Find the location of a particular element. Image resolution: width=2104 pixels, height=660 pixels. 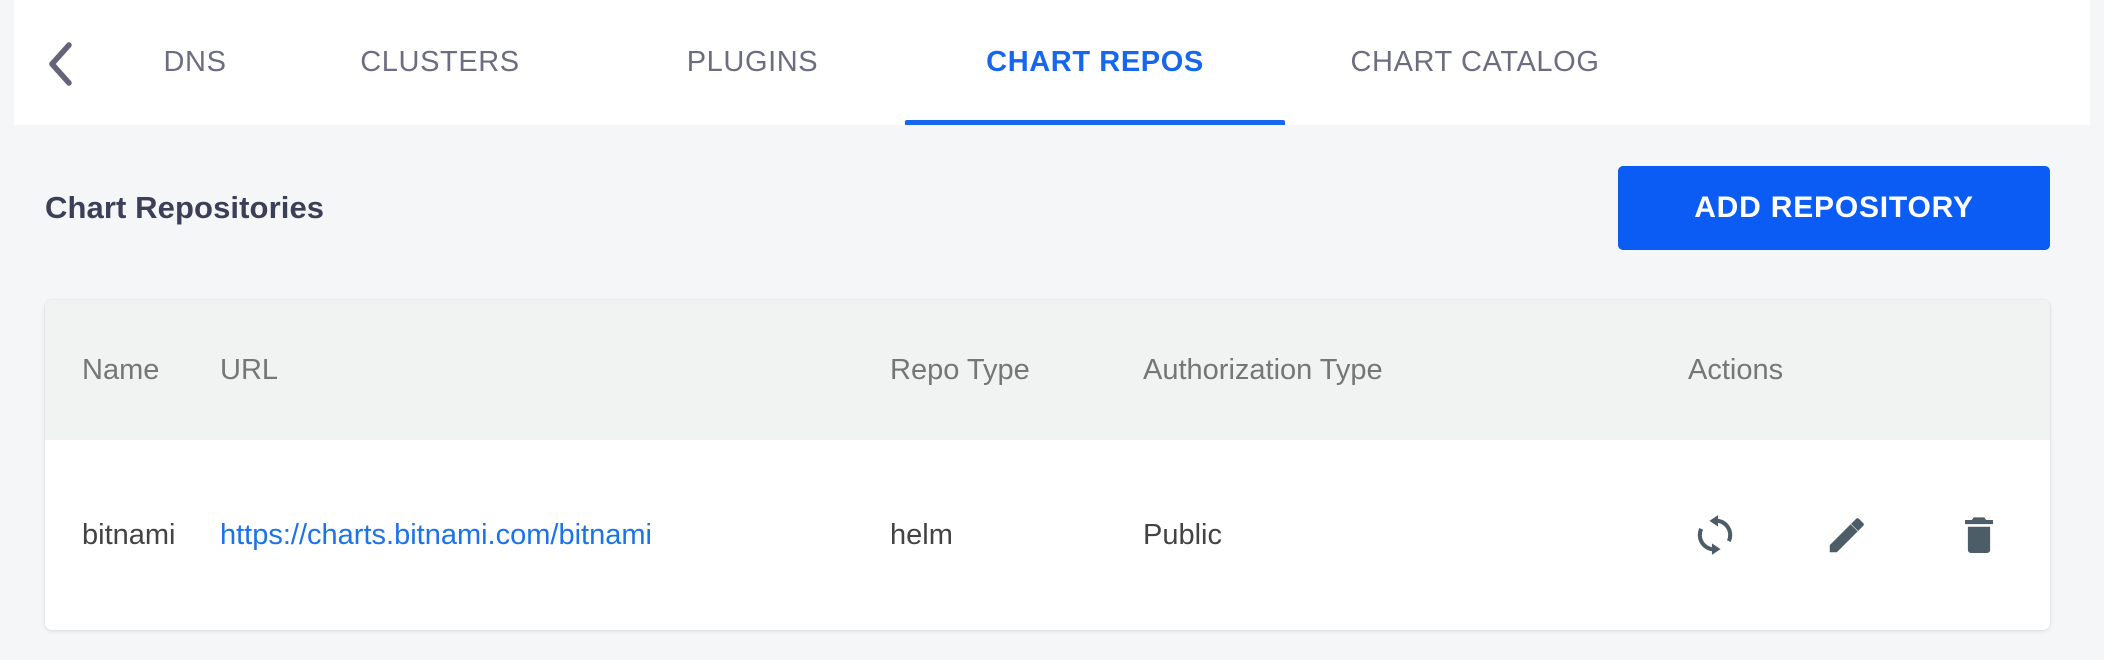

cell-authorization-type: Public is located at coordinates (1415, 535).